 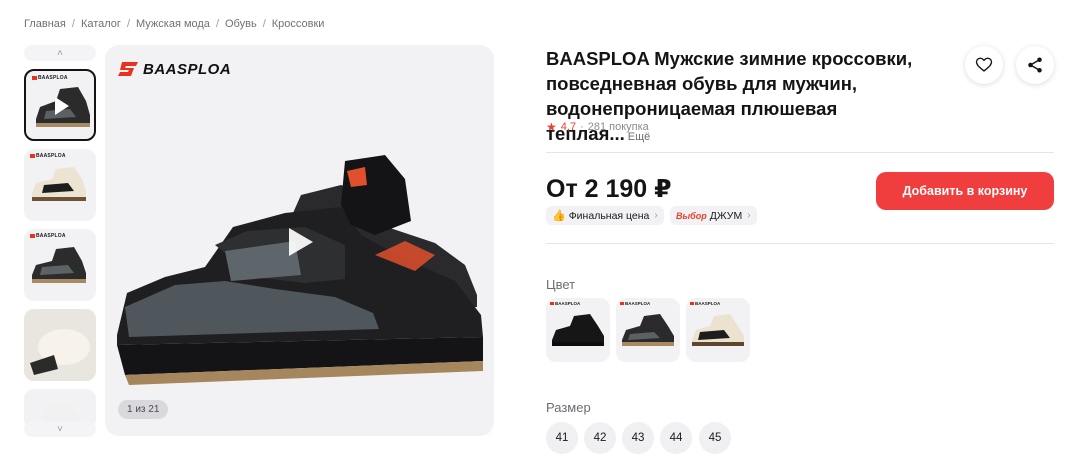 I want to click on breadcrumb-catalog: Каталог, so click(x=101, y=24).